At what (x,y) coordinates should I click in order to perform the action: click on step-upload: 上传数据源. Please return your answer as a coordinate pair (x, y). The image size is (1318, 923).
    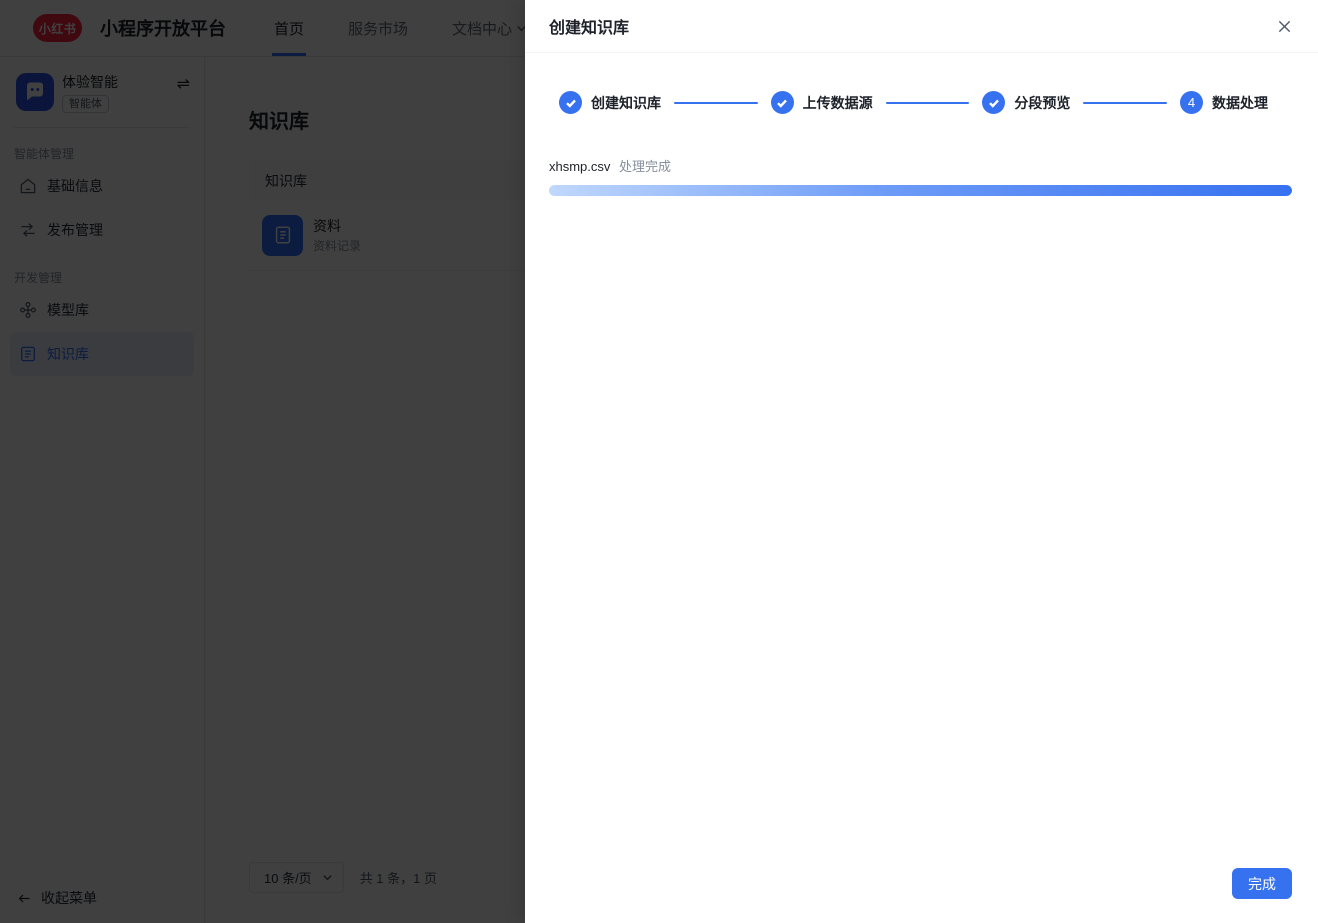
    Looking at the image, I should click on (821, 102).